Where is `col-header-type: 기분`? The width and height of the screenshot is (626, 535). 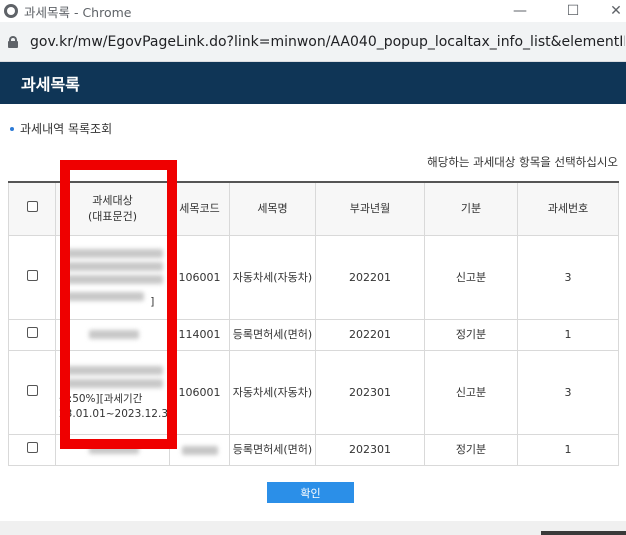 col-header-type: 기분 is located at coordinates (471, 208).